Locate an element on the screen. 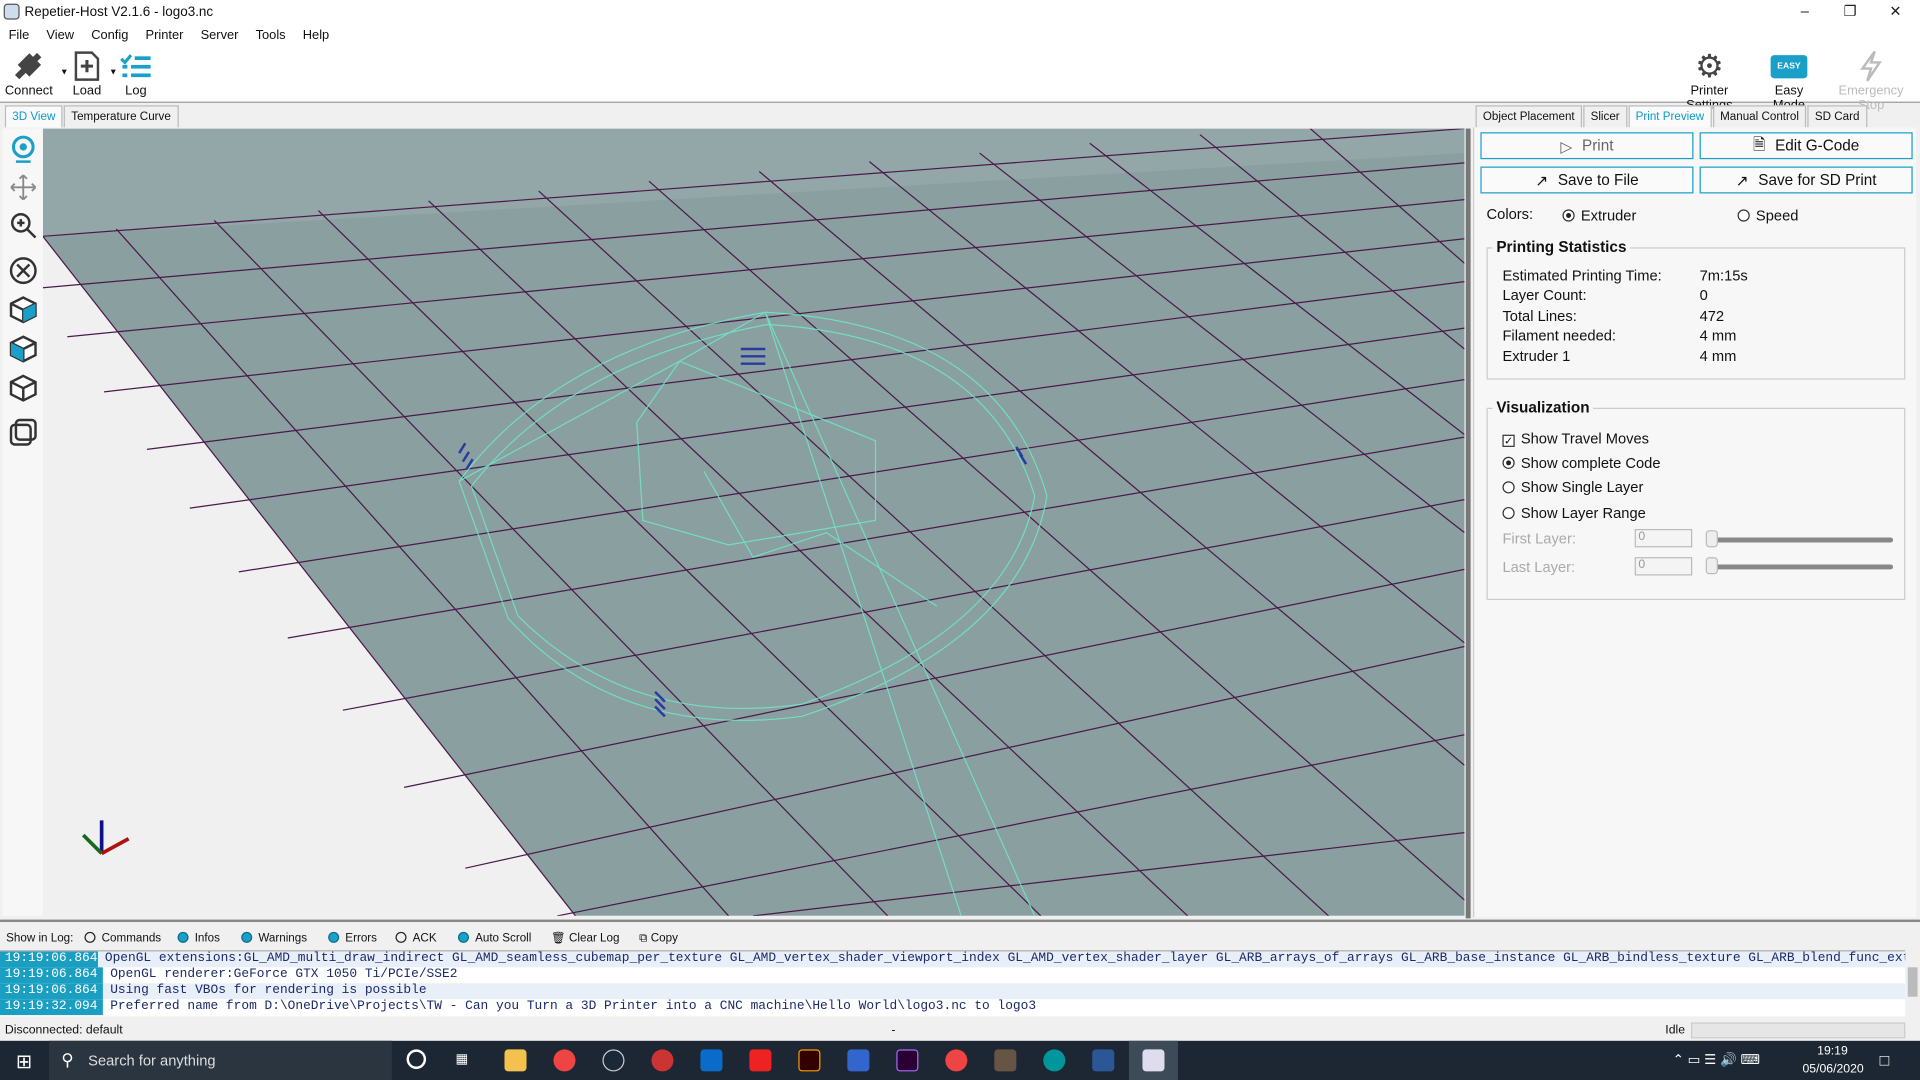 The image size is (1920, 1080). task-view-icon: ▦ is located at coordinates (462, 1059).